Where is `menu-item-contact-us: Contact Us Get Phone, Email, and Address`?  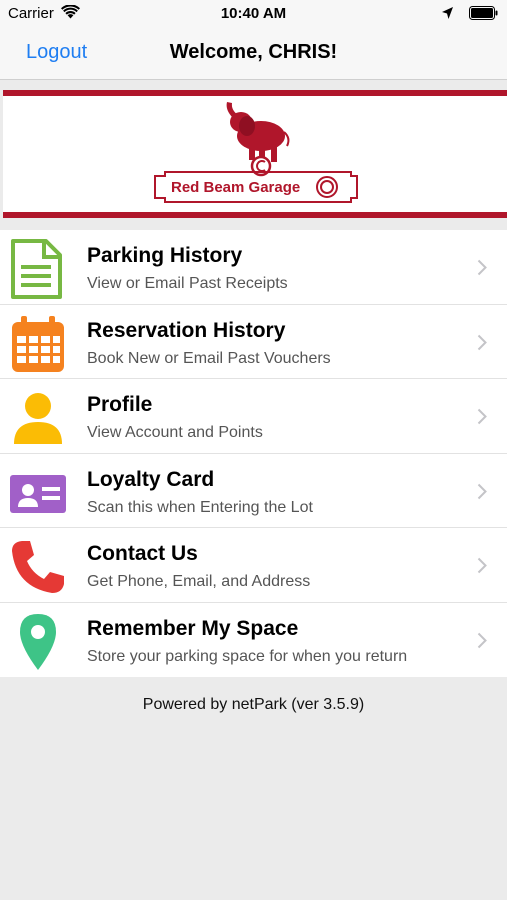
menu-item-contact-us: Contact Us Get Phone, Email, and Address is located at coordinates (253, 565).